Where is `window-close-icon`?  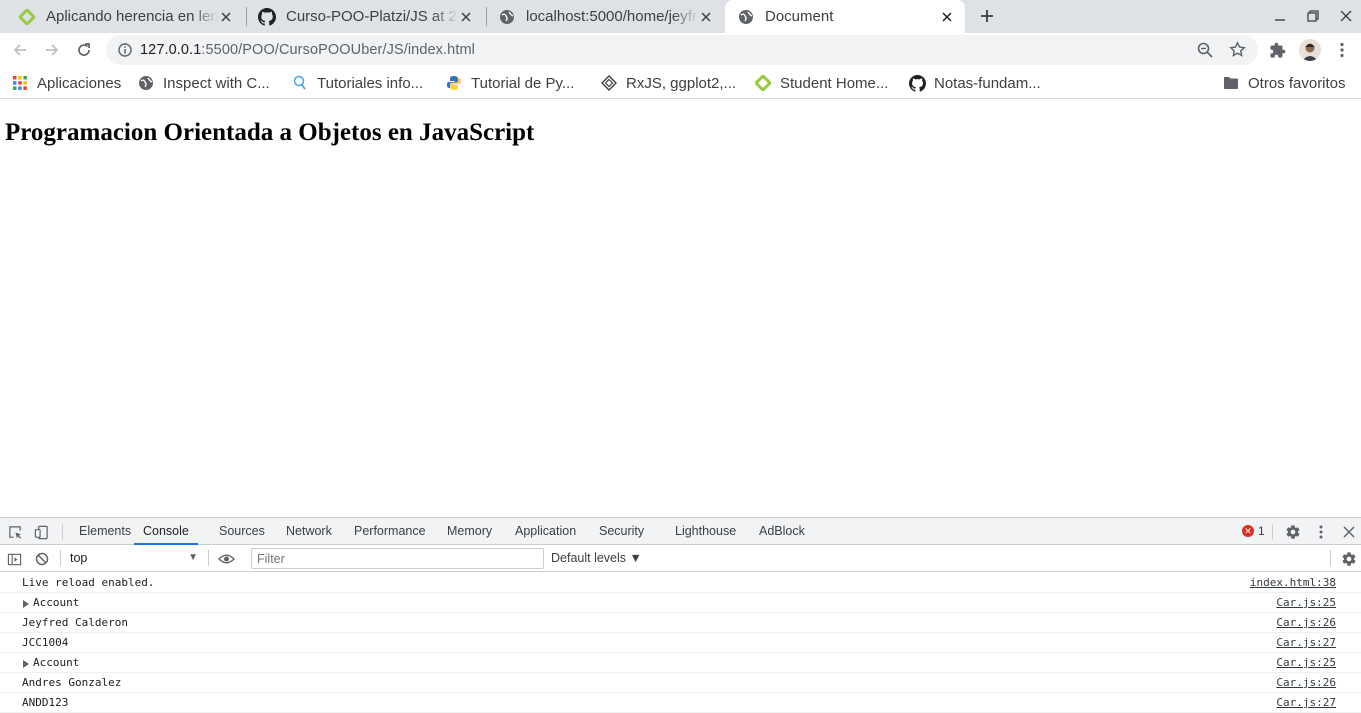
window-close-icon is located at coordinates (1346, 16).